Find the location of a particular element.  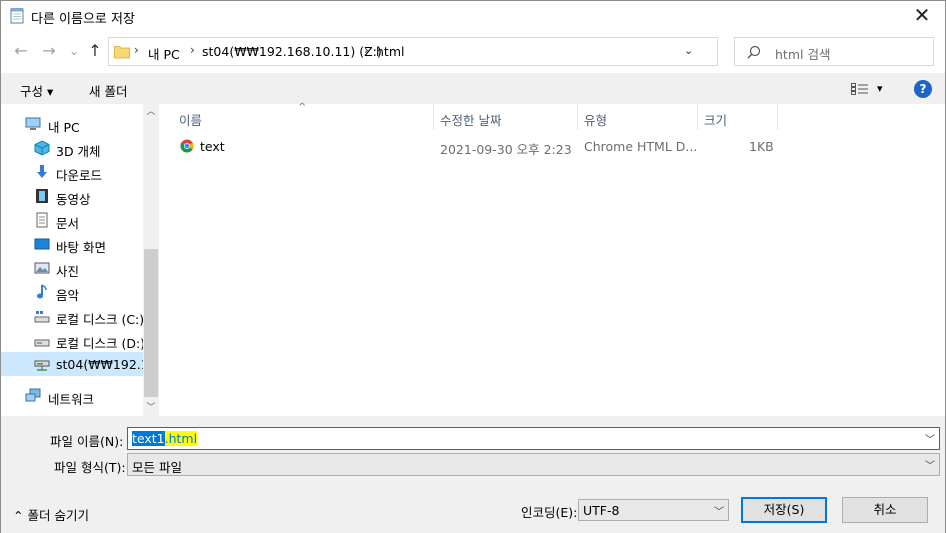

new-folder-button: 새 폴더 is located at coordinates (108, 90).